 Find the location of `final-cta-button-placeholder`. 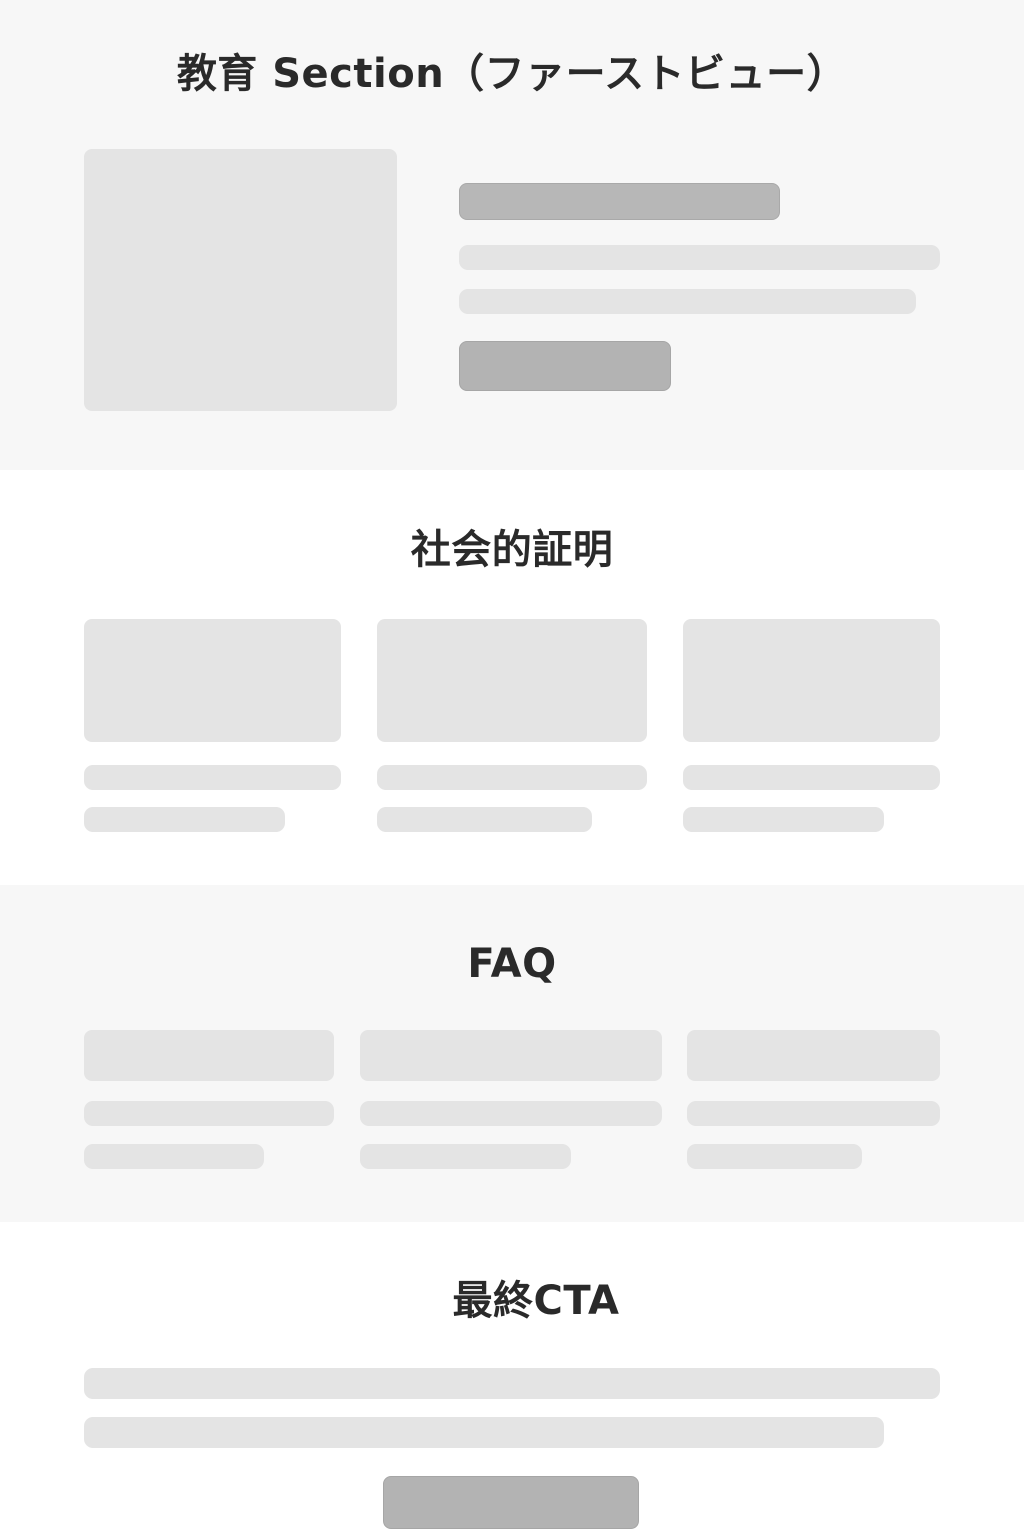

final-cta-button-placeholder is located at coordinates (511, 1502).